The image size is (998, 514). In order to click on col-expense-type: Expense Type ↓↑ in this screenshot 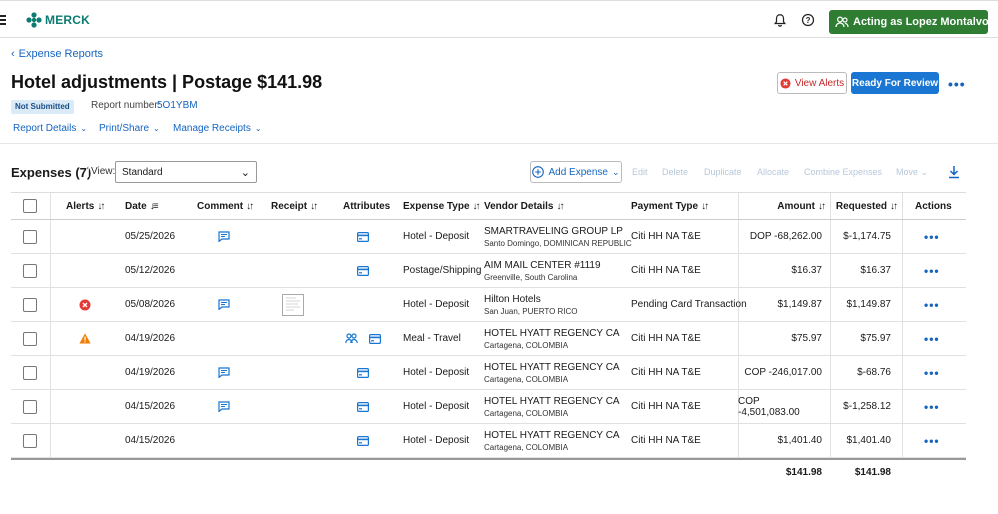, I will do `click(442, 206)`.